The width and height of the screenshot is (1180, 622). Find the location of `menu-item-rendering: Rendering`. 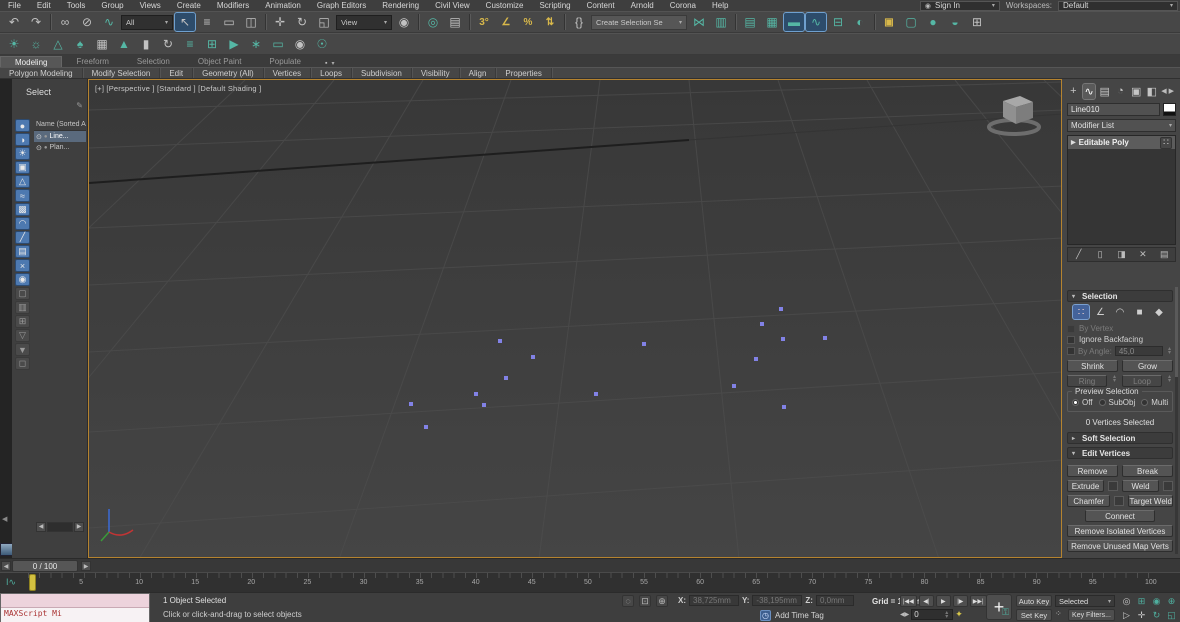

menu-item-rendering: Rendering is located at coordinates (400, 5).